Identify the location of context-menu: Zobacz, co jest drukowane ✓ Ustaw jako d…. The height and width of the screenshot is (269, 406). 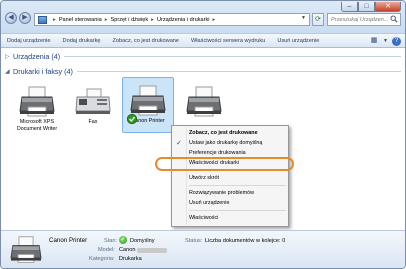
(230, 176).